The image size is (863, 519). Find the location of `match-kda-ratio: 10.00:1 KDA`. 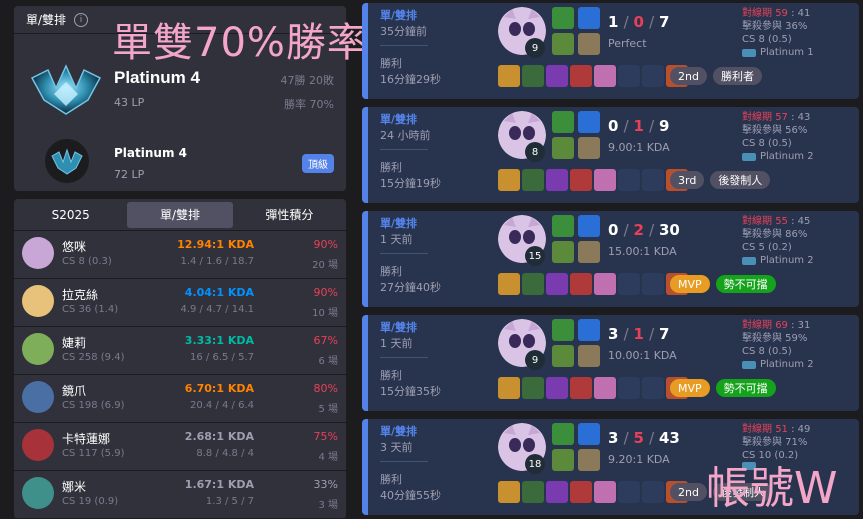

match-kda-ratio: 10.00:1 KDA is located at coordinates (642, 355).